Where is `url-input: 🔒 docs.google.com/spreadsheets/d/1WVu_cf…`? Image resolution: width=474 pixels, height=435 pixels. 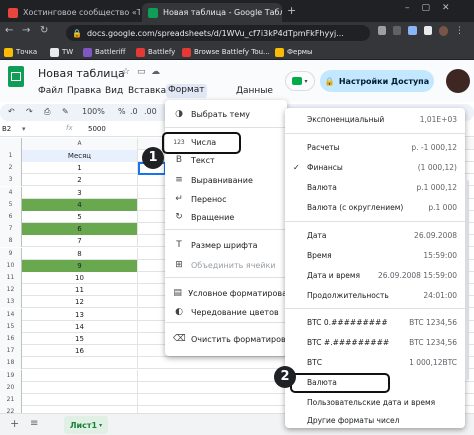
url-input: 🔒 docs.google.com/spreadsheets/d/1WVu_cf… is located at coordinates (218, 33).